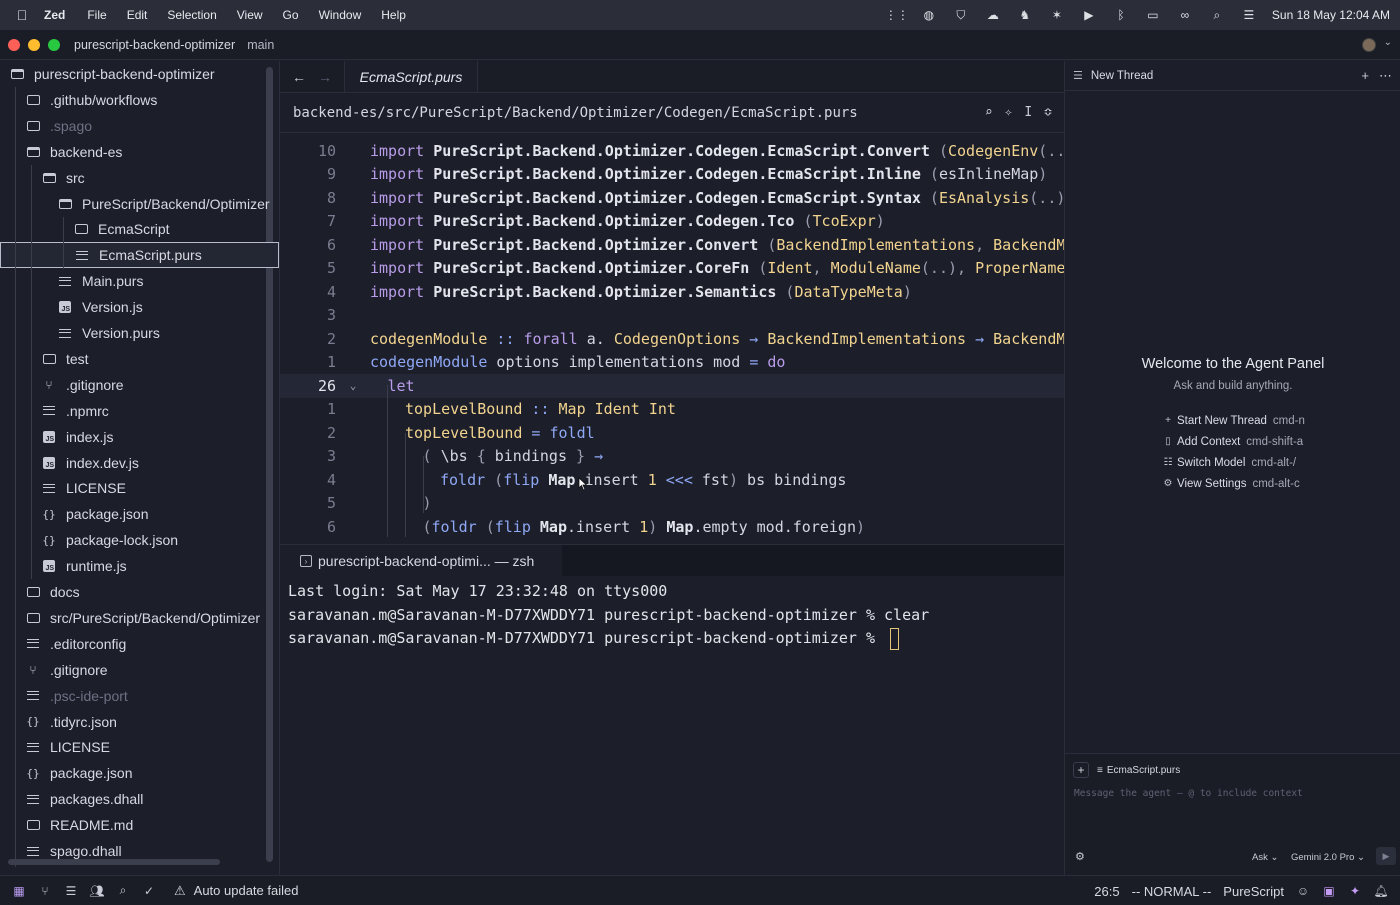 Image resolution: width=1400 pixels, height=905 pixels. I want to click on bell-icon: 🔔︎, so click(1380, 891).